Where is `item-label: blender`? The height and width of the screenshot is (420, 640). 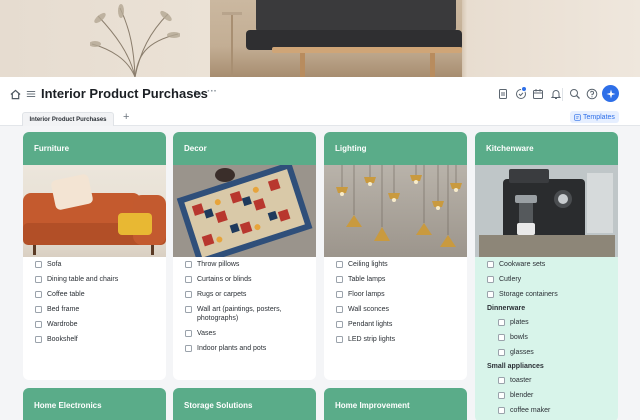 item-label: blender is located at coordinates (522, 395).